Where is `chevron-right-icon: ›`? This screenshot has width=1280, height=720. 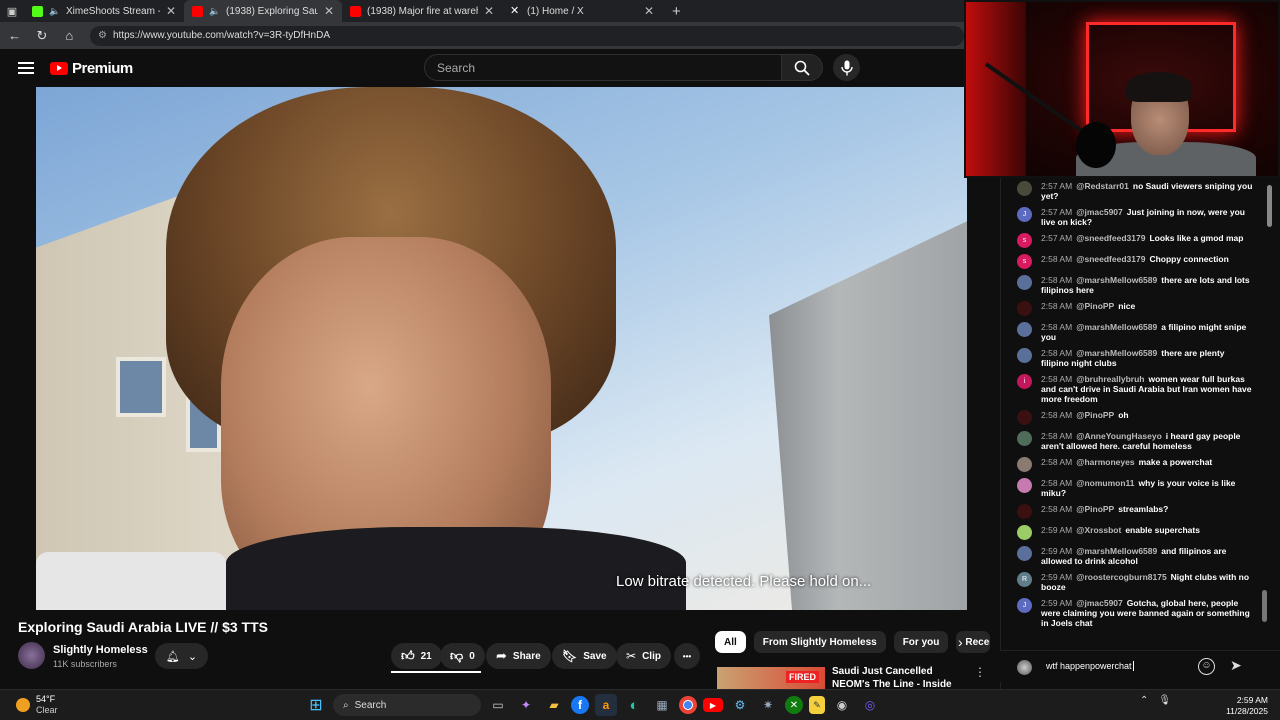
chevron-right-icon: › is located at coordinates (960, 642).